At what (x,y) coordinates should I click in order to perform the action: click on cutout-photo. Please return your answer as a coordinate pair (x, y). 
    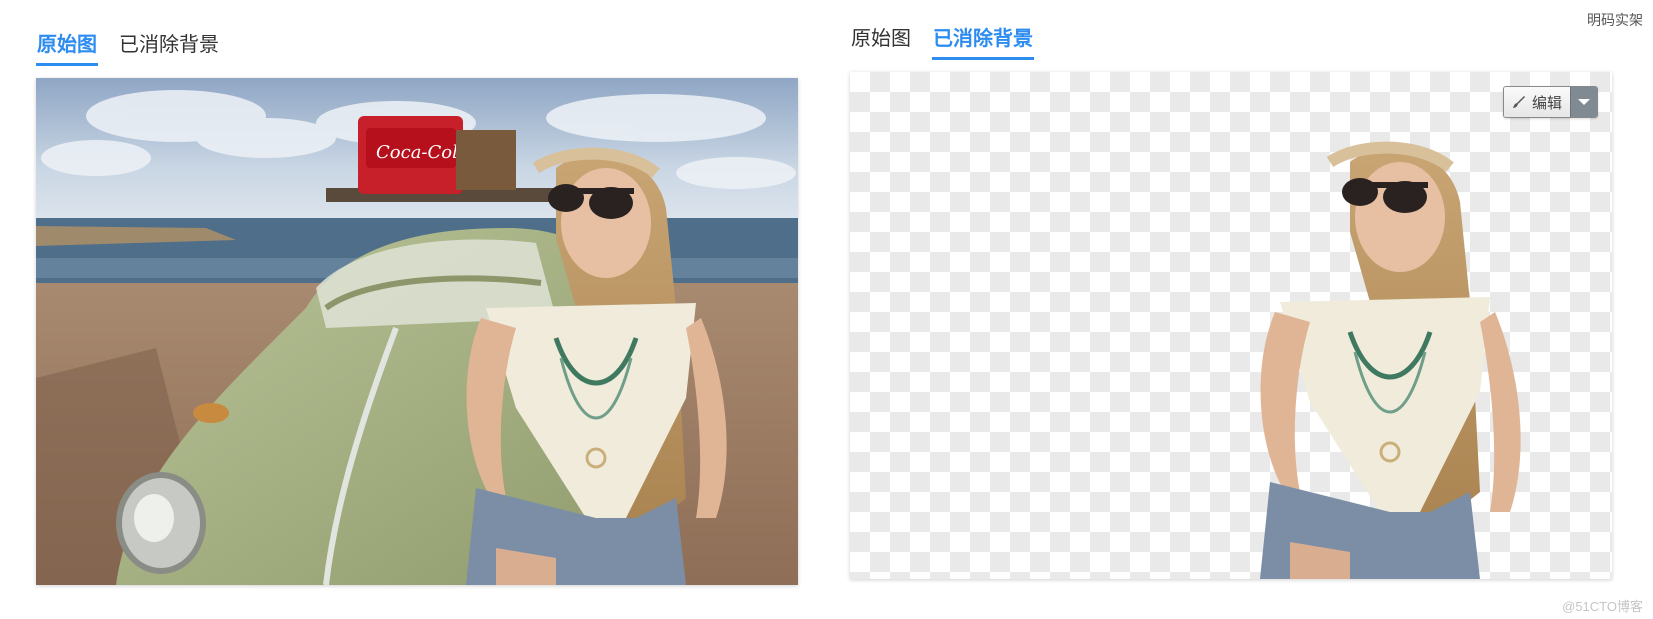
    Looking at the image, I should click on (1390, 360).